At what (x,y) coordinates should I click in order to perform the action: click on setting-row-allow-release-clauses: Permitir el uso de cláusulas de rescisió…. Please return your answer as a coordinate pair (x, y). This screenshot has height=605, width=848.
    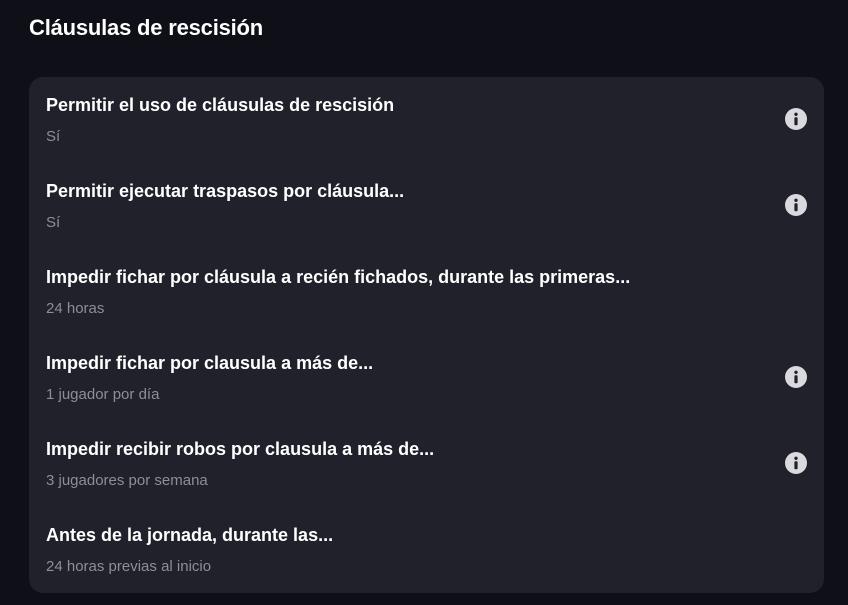
    Looking at the image, I should click on (426, 120).